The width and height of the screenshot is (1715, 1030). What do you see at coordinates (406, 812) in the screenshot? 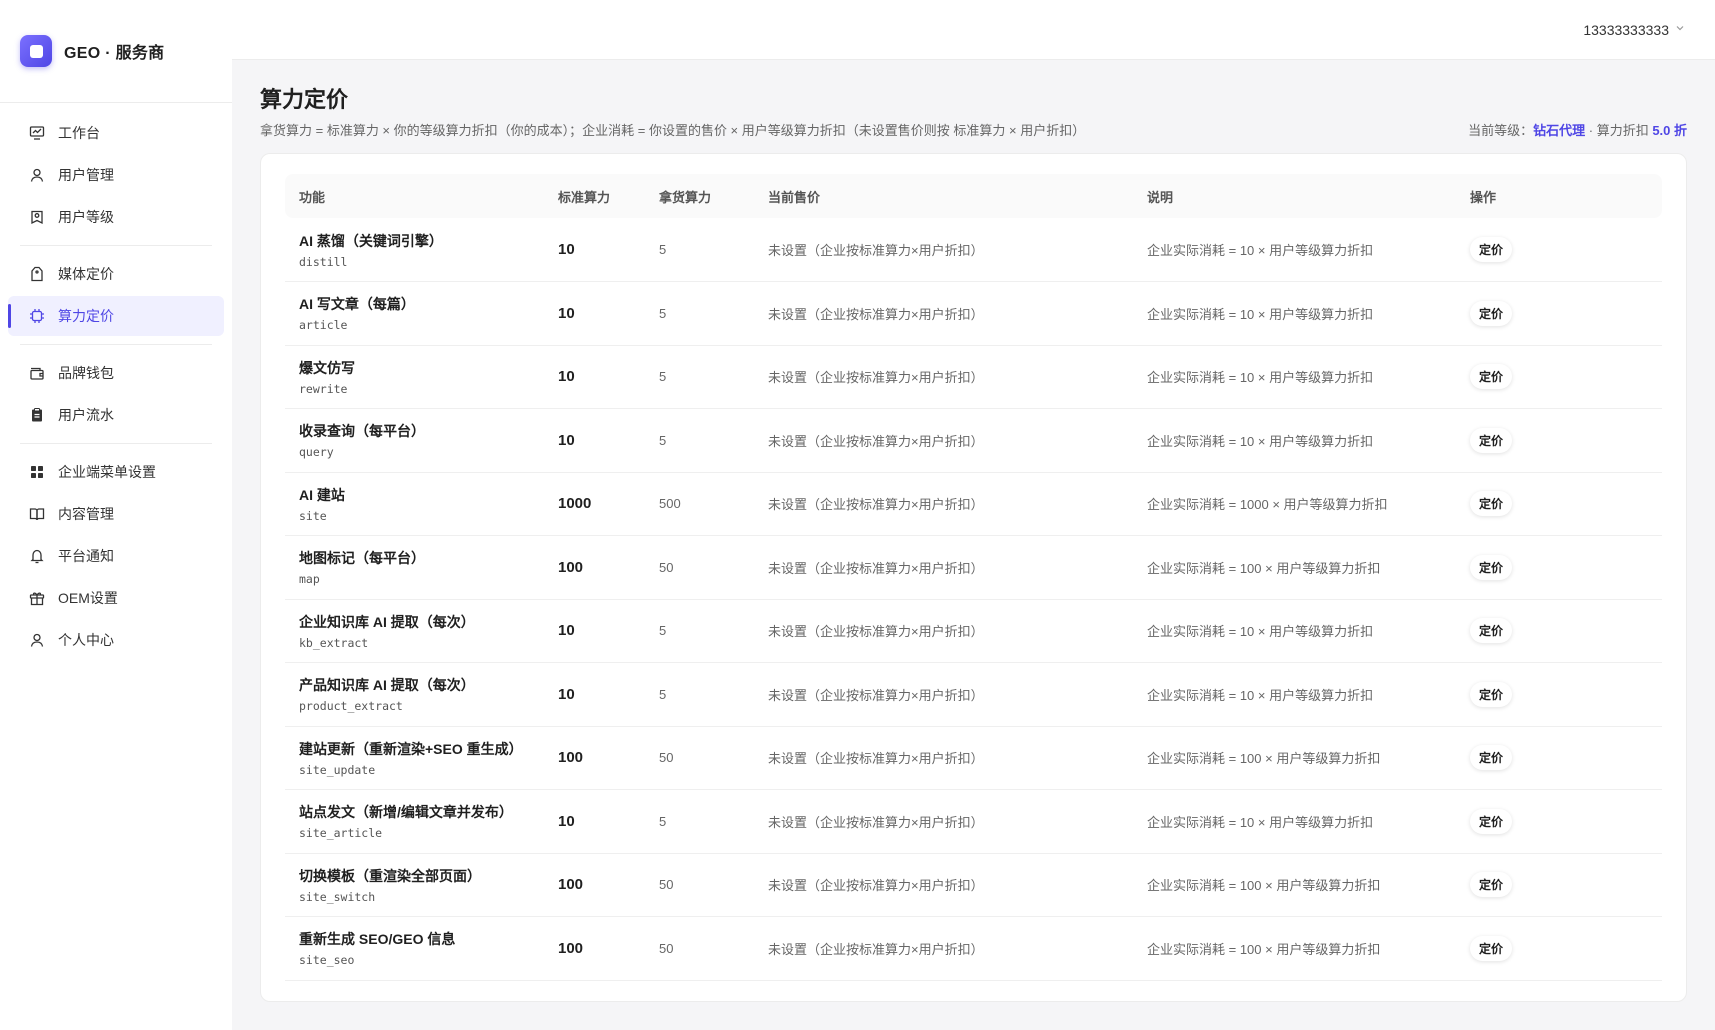
I see `function-name: 站点发文（新增/编辑文章并发布）` at bounding box center [406, 812].